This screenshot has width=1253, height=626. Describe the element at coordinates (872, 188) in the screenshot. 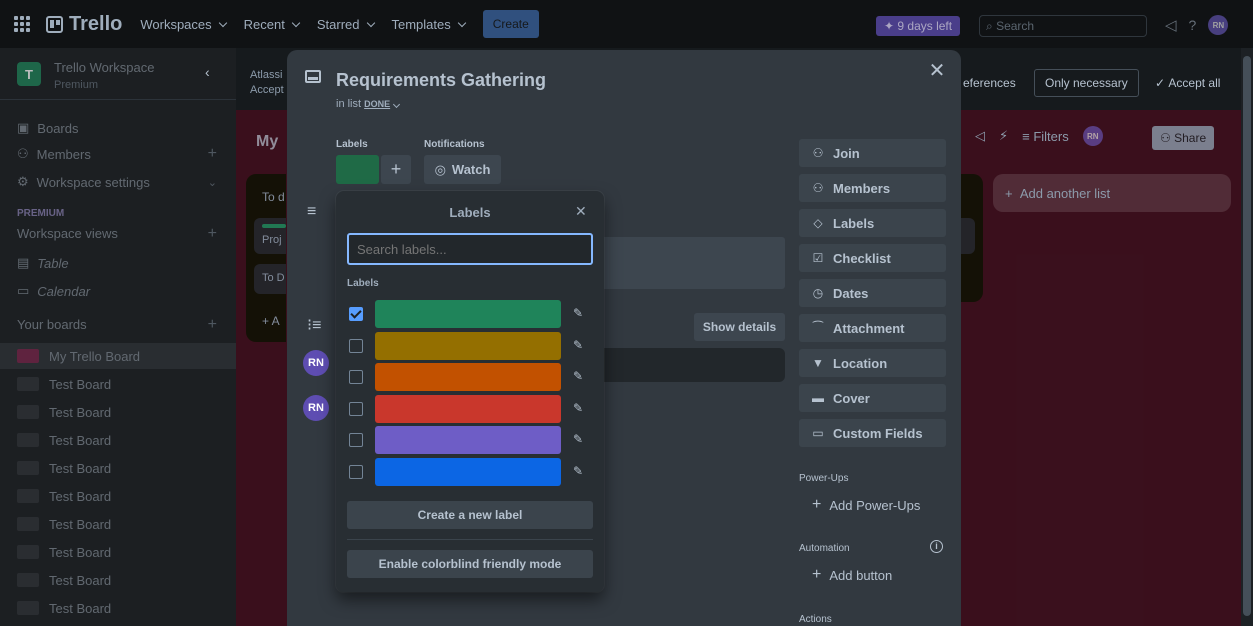

I see `members-button: ⚇ Members` at that location.